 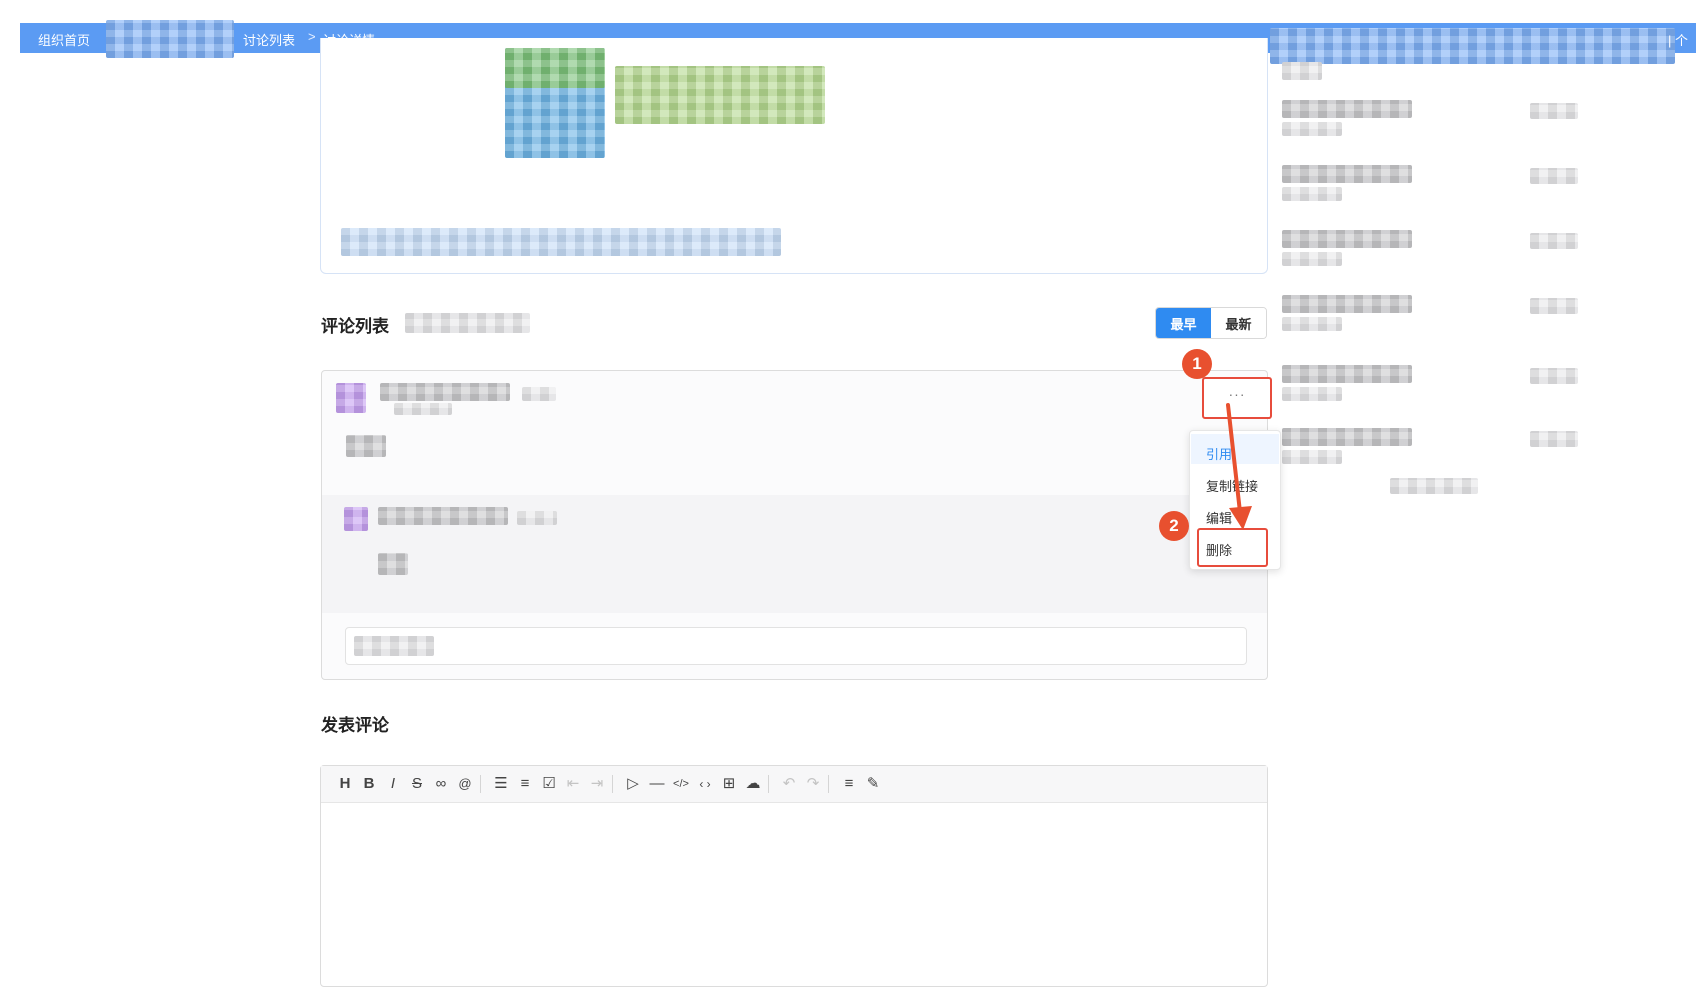 What do you see at coordinates (355, 725) in the screenshot?
I see `post-comment-title: 发表评论` at bounding box center [355, 725].